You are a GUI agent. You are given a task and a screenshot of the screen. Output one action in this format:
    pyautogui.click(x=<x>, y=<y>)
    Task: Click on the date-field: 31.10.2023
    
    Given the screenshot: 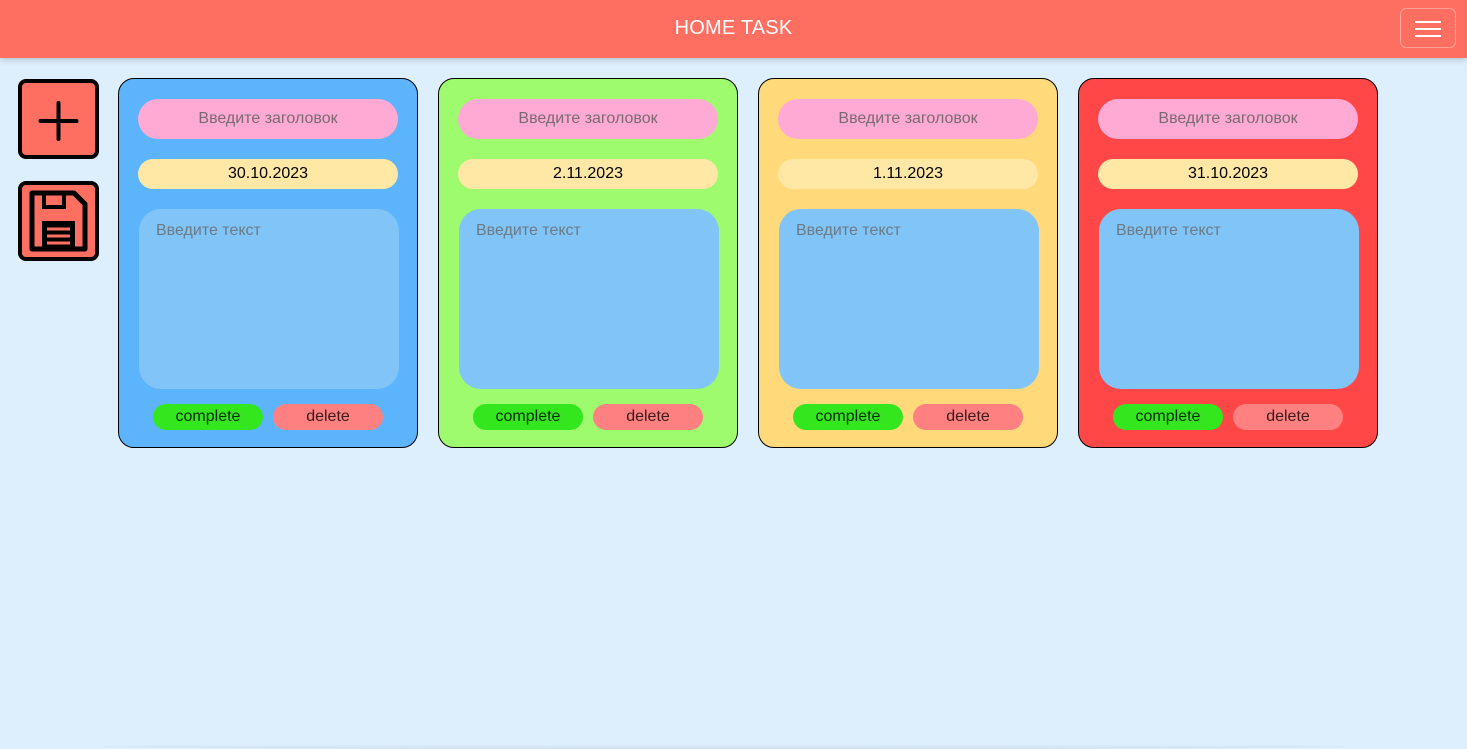 What is the action you would take?
    pyautogui.click(x=1228, y=174)
    